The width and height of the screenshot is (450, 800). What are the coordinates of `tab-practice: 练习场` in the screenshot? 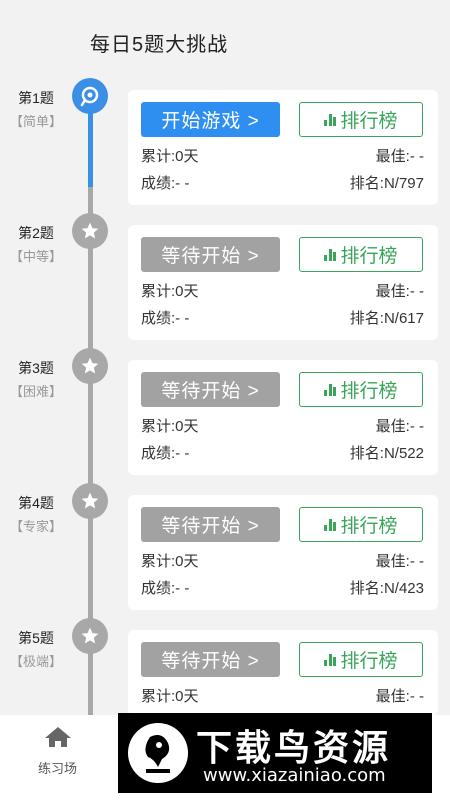 It's located at (57, 751).